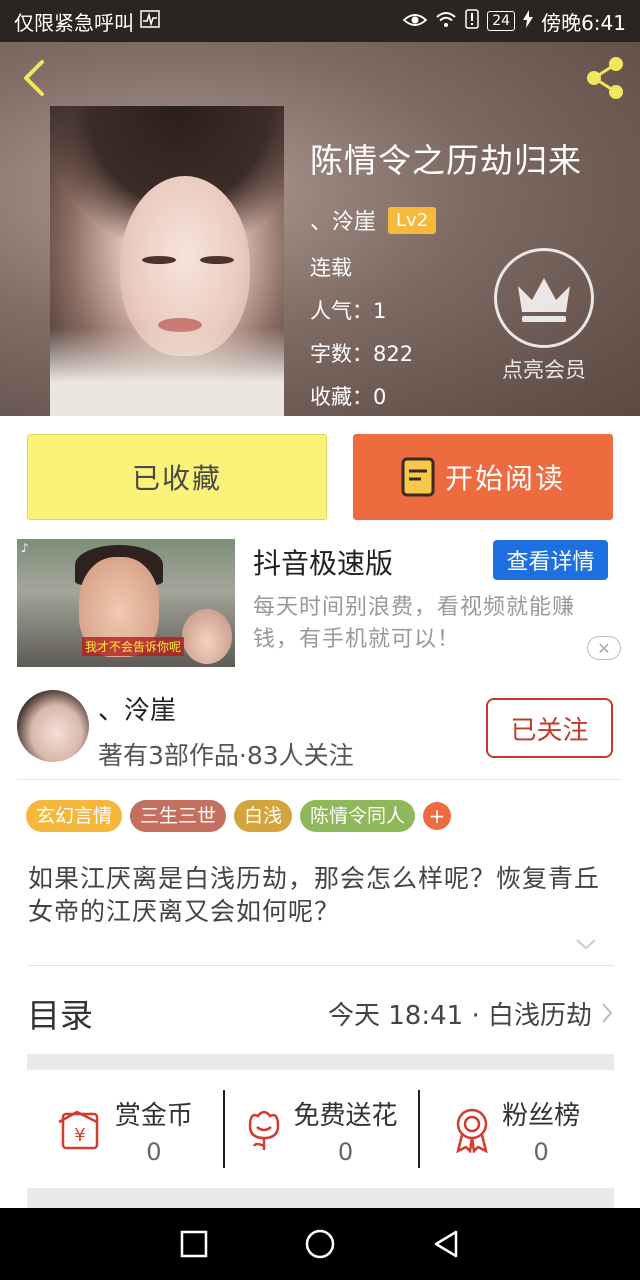 The image size is (640, 1280). I want to click on system-nav-bar, so click(320, 1244).